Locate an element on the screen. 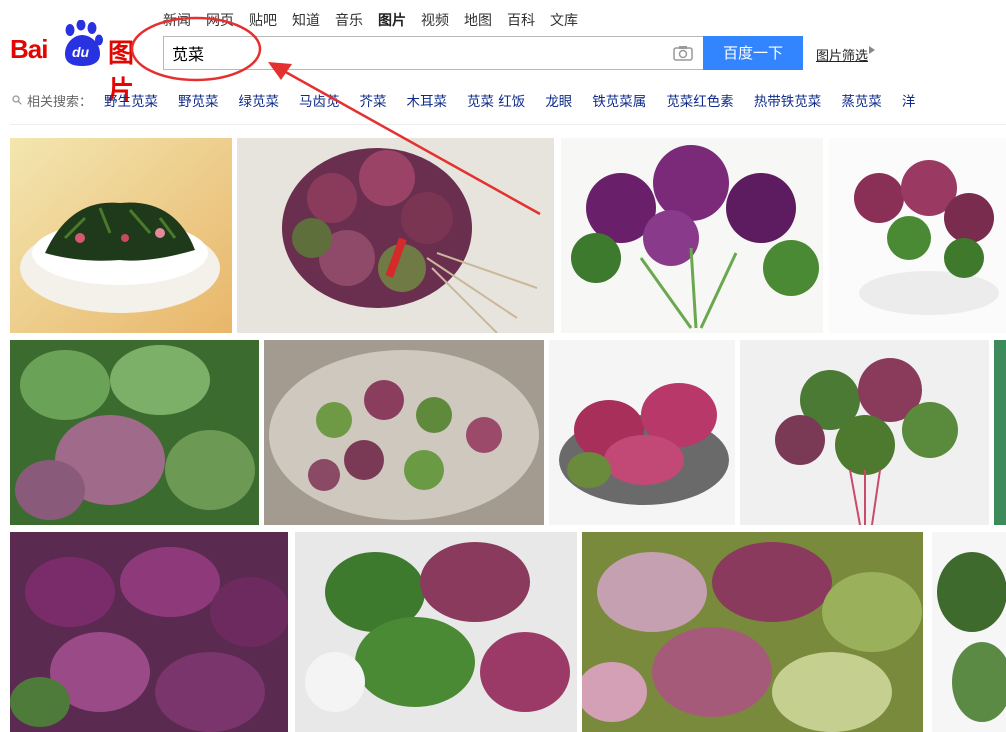 Image resolution: width=1006 pixels, height=732 pixels. nav-zhidao: 知道 is located at coordinates (306, 21).